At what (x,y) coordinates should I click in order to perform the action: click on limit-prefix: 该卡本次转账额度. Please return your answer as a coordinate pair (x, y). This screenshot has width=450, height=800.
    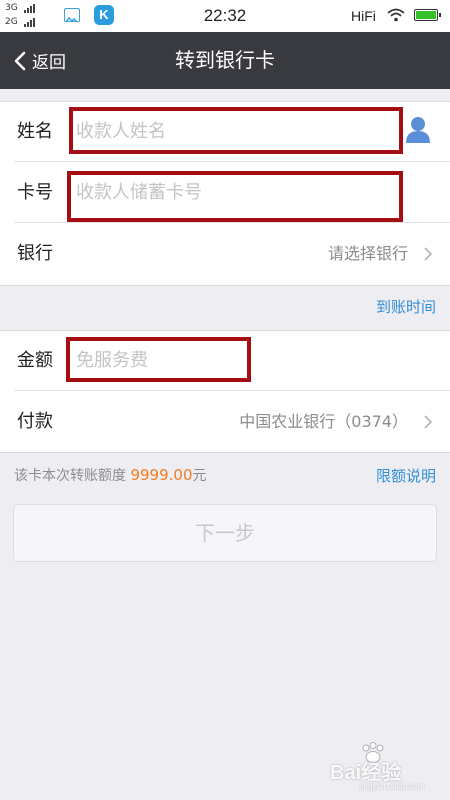
    Looking at the image, I should click on (70, 476).